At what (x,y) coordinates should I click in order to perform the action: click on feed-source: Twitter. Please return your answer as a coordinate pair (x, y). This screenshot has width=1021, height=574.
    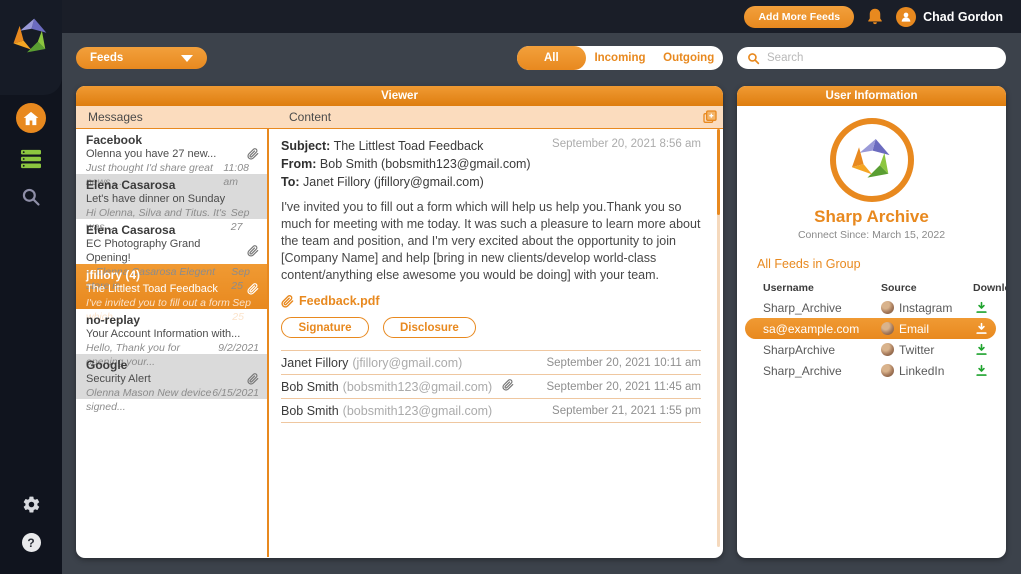
    Looking at the image, I should click on (917, 349).